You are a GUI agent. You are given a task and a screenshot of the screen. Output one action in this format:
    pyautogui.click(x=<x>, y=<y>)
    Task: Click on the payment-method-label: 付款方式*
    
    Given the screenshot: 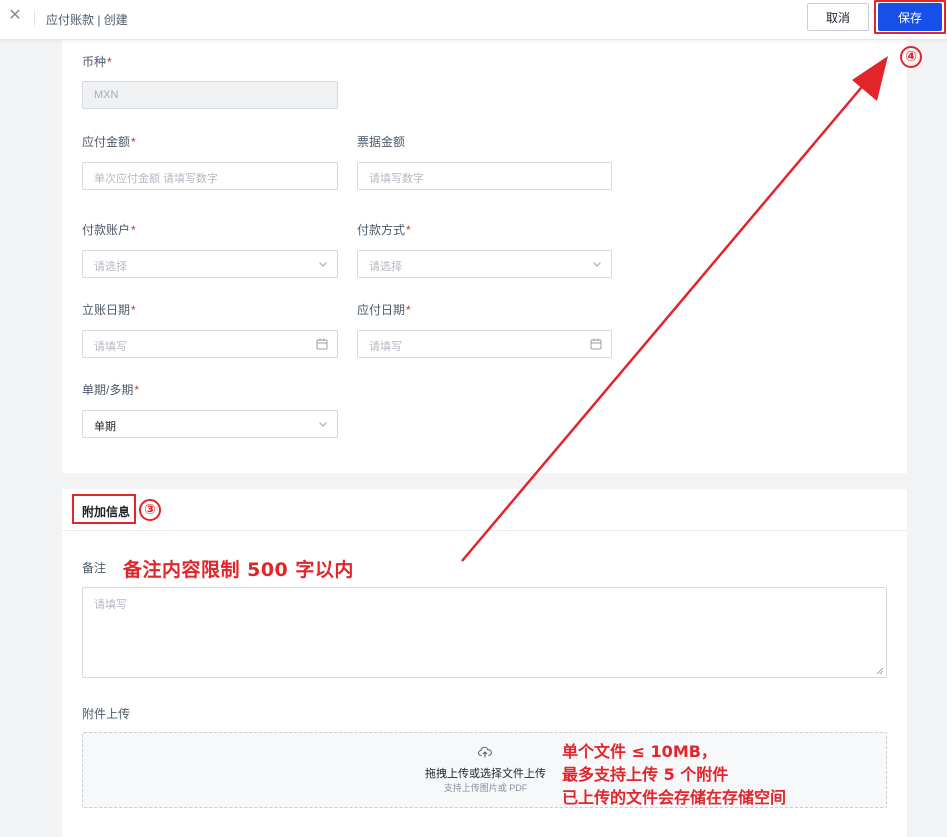 What is the action you would take?
    pyautogui.click(x=384, y=230)
    